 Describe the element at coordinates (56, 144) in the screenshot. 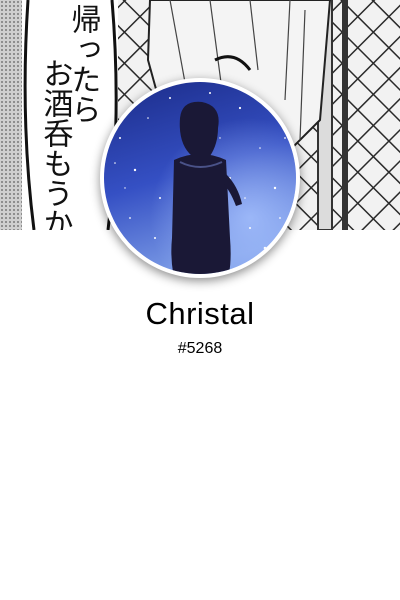

I see `speech-bubble-text: お酒呑もうか` at that location.